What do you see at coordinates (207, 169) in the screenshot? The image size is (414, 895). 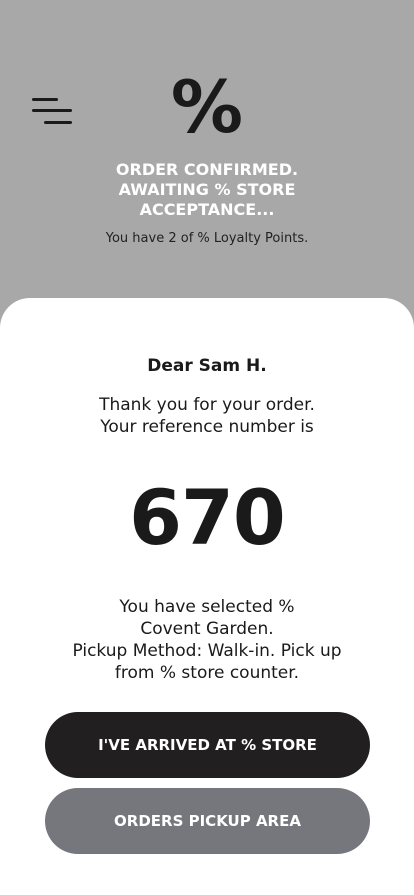 I see `status-line: ORDER CONFIRMED.` at bounding box center [207, 169].